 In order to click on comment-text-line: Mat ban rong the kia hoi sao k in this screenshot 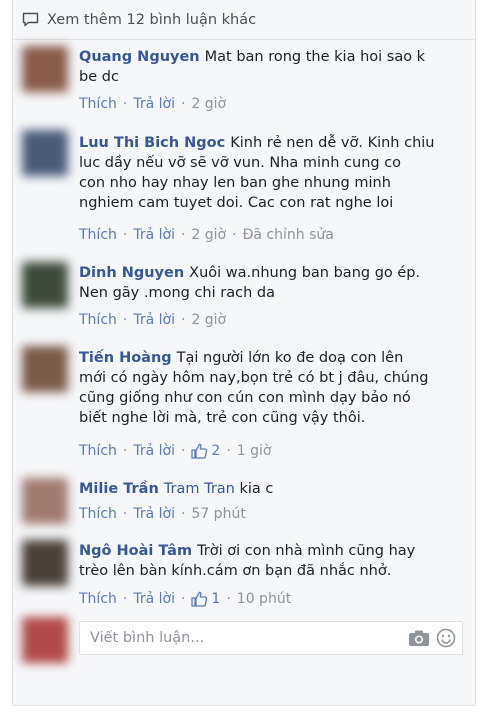, I will do `click(315, 57)`.